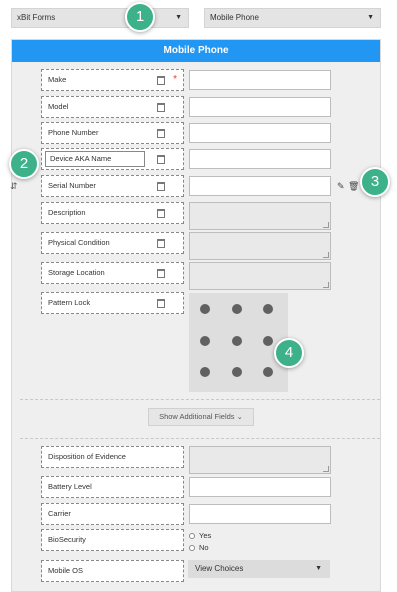 This screenshot has width=397, height=592. Describe the element at coordinates (87, 456) in the screenshot. I see `field-label-text: Disposition of Evidence` at that location.